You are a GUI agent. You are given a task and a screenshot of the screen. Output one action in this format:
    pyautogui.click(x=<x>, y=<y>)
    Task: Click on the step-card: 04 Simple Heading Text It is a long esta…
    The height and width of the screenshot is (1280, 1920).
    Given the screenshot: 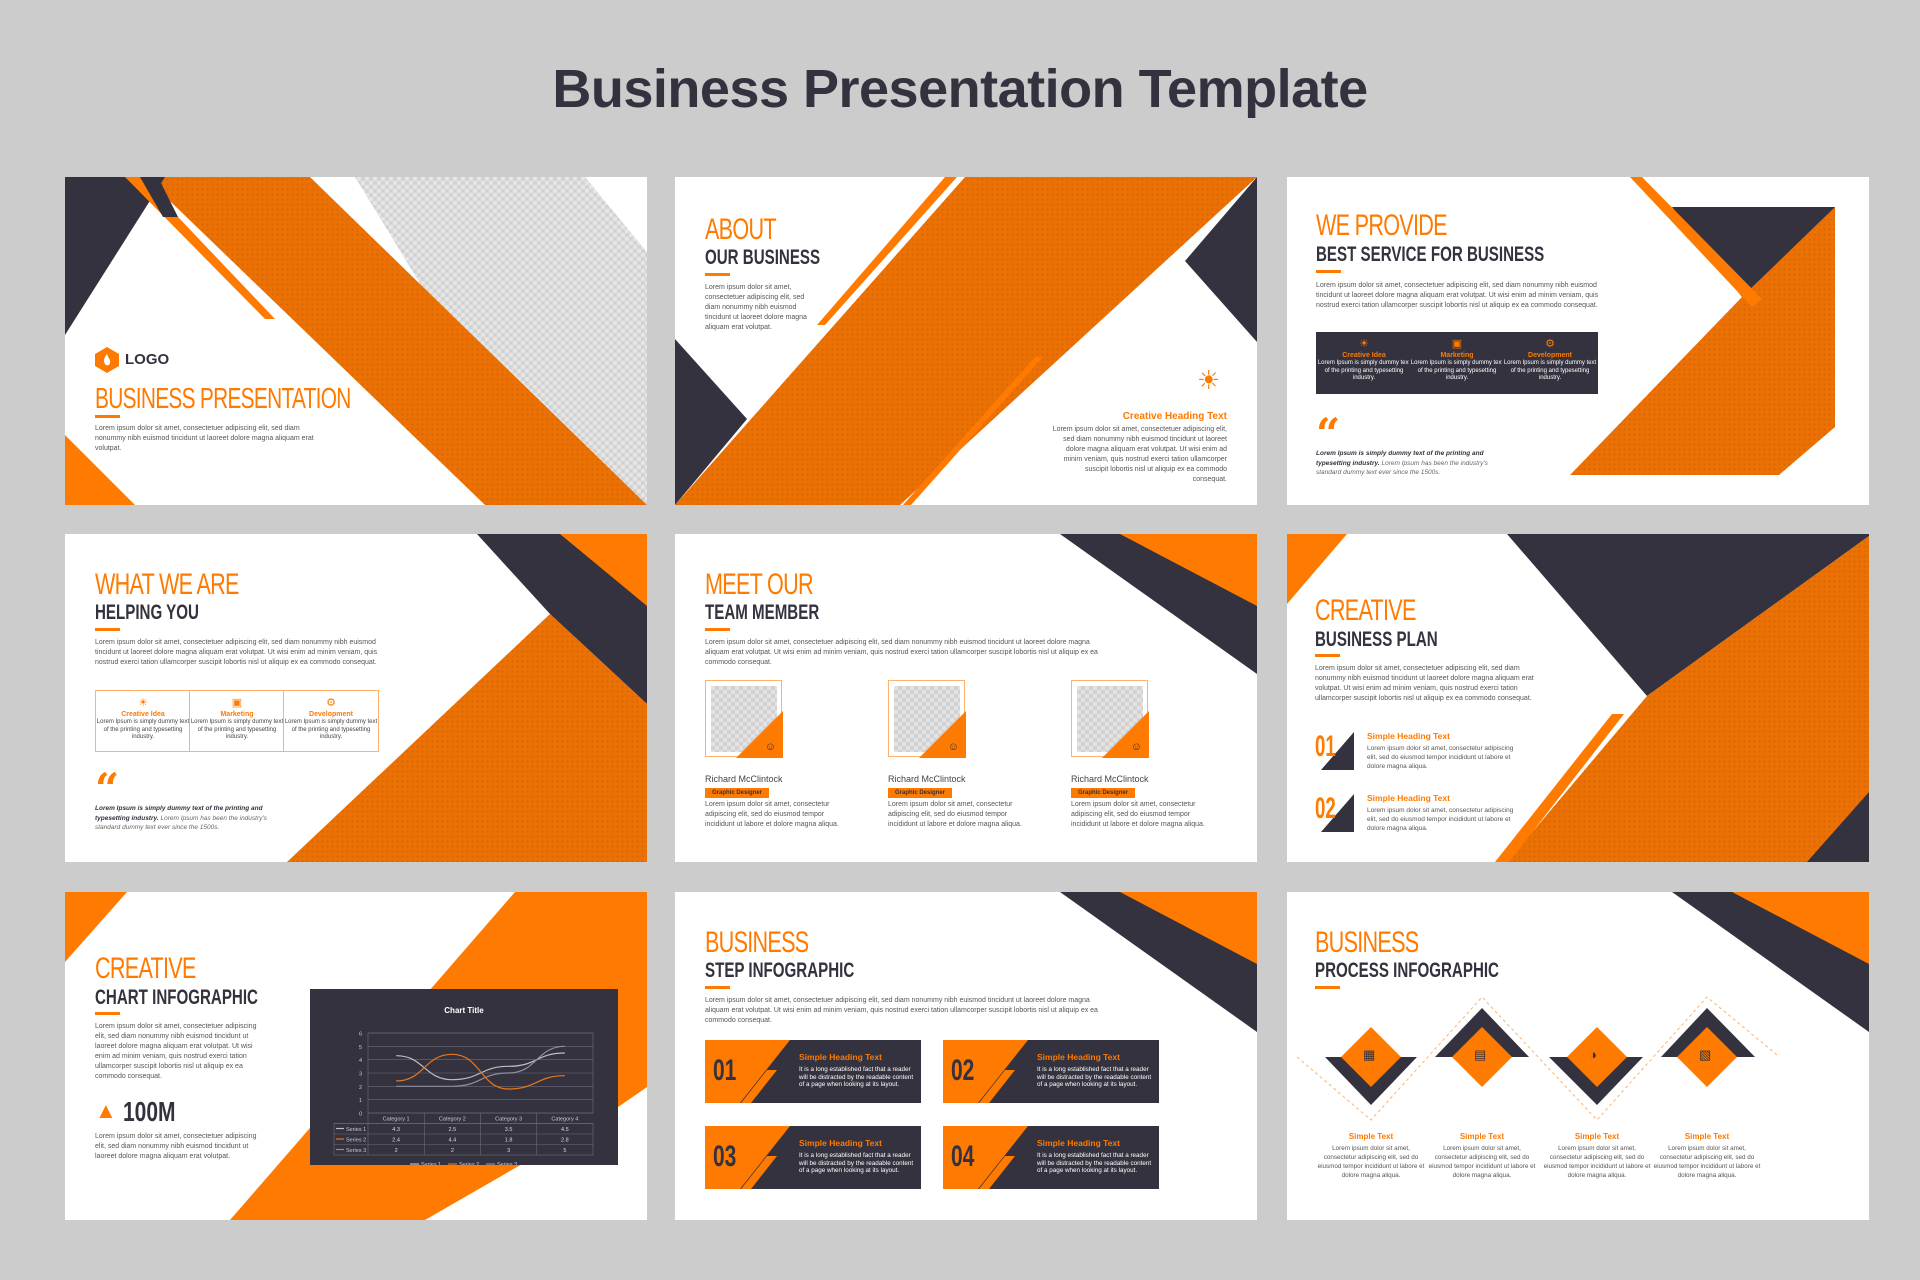 What is the action you would take?
    pyautogui.click(x=1051, y=1157)
    